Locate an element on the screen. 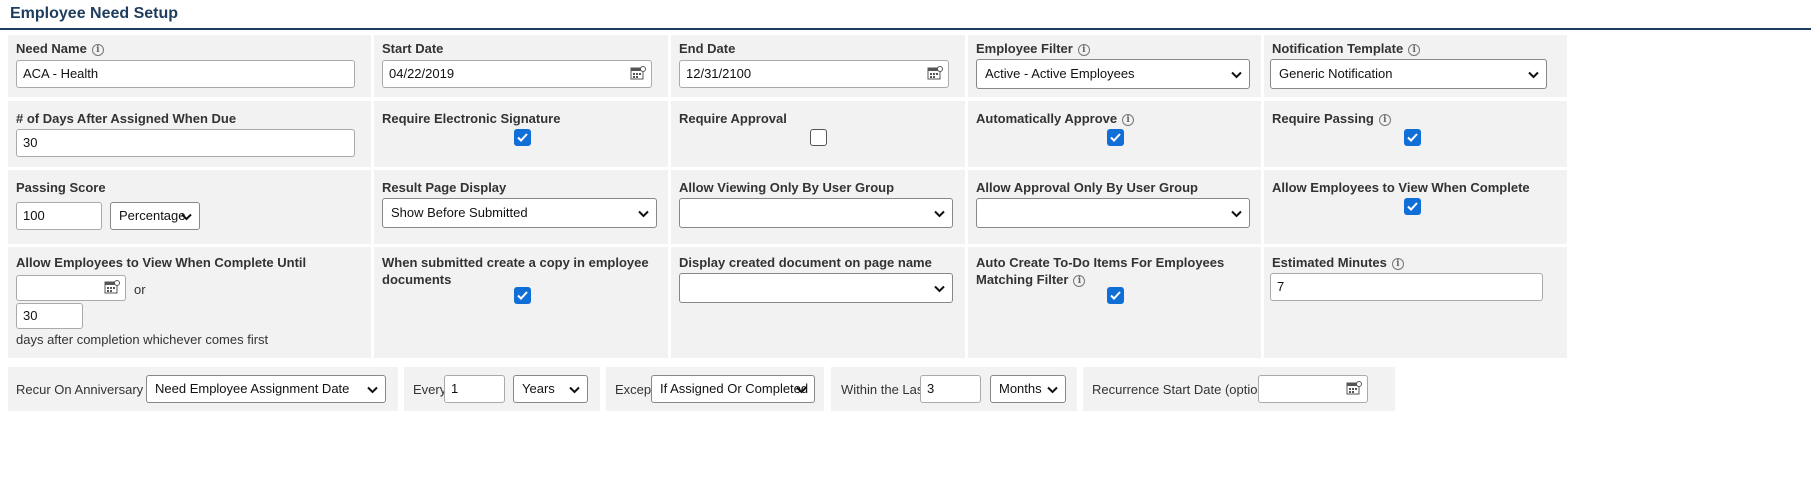 This screenshot has width=1811, height=484. require-signature-checkbox is located at coordinates (522, 137).